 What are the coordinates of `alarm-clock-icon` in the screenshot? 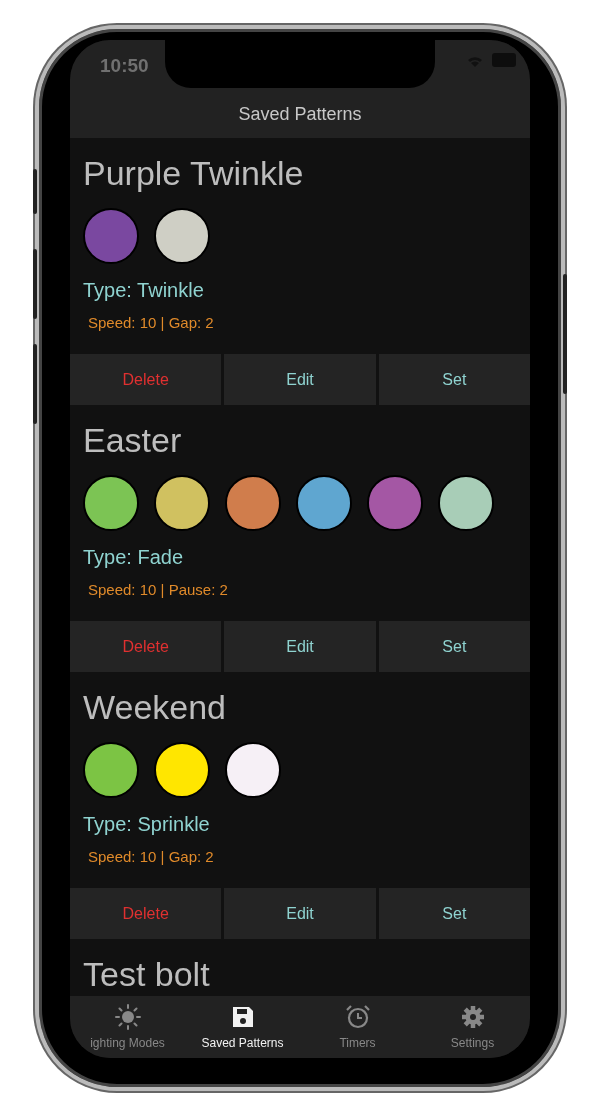 It's located at (357, 1017).